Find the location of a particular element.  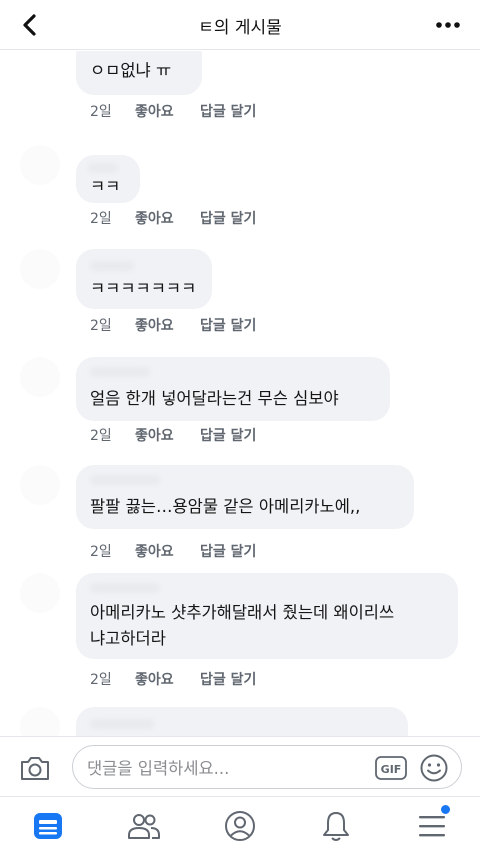

comment-input-box: GIF is located at coordinates (267, 767).